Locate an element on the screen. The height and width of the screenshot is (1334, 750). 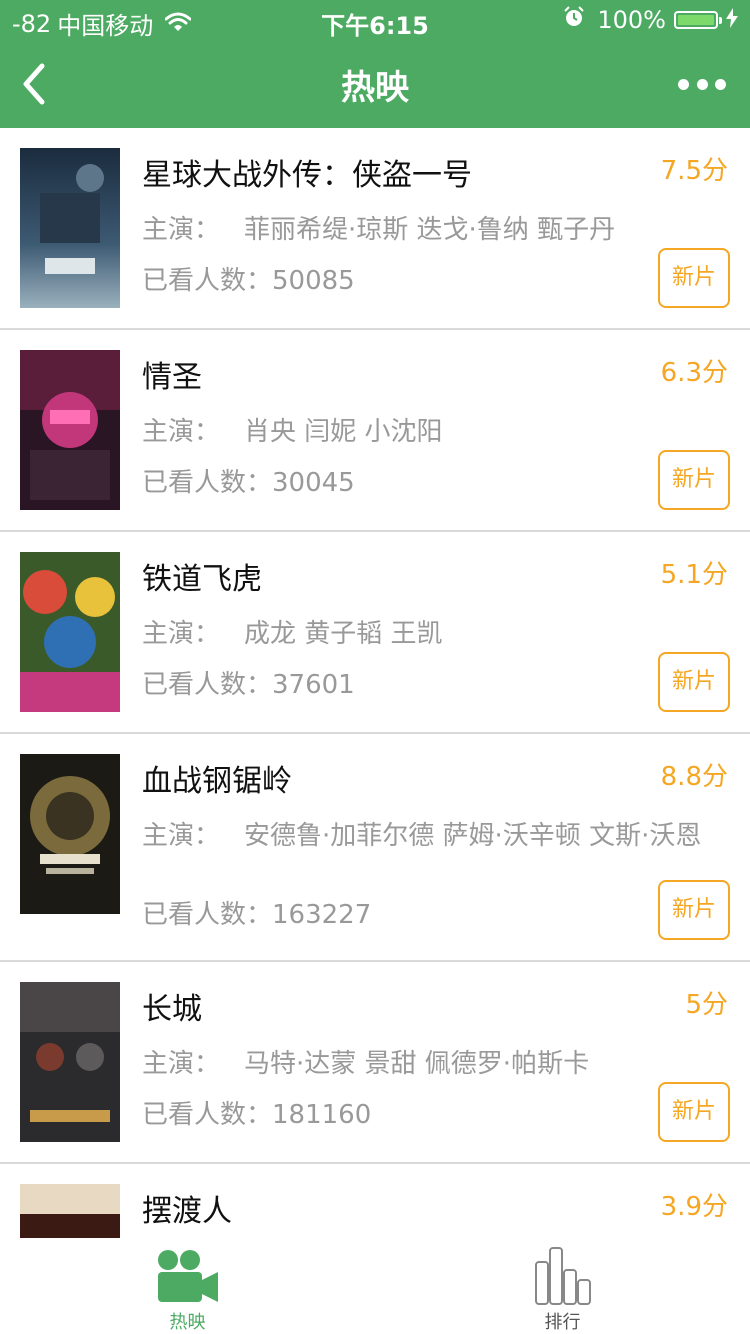
movie-cast: 主演： 成龙 黄子韬 王凯 is located at coordinates (432, 634).